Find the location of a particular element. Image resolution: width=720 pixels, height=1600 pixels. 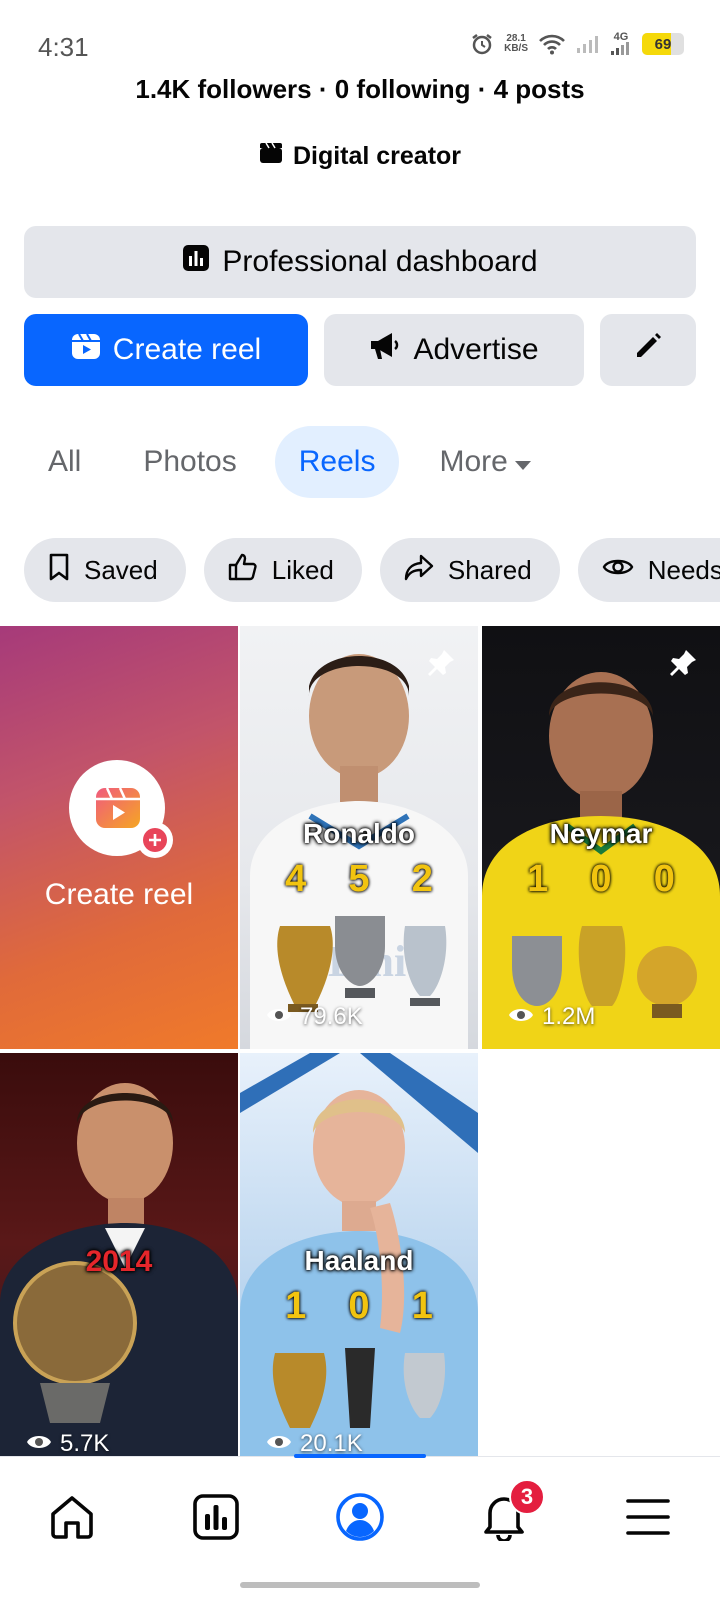

create-reel-tile: Create reel is located at coordinates (119, 837).